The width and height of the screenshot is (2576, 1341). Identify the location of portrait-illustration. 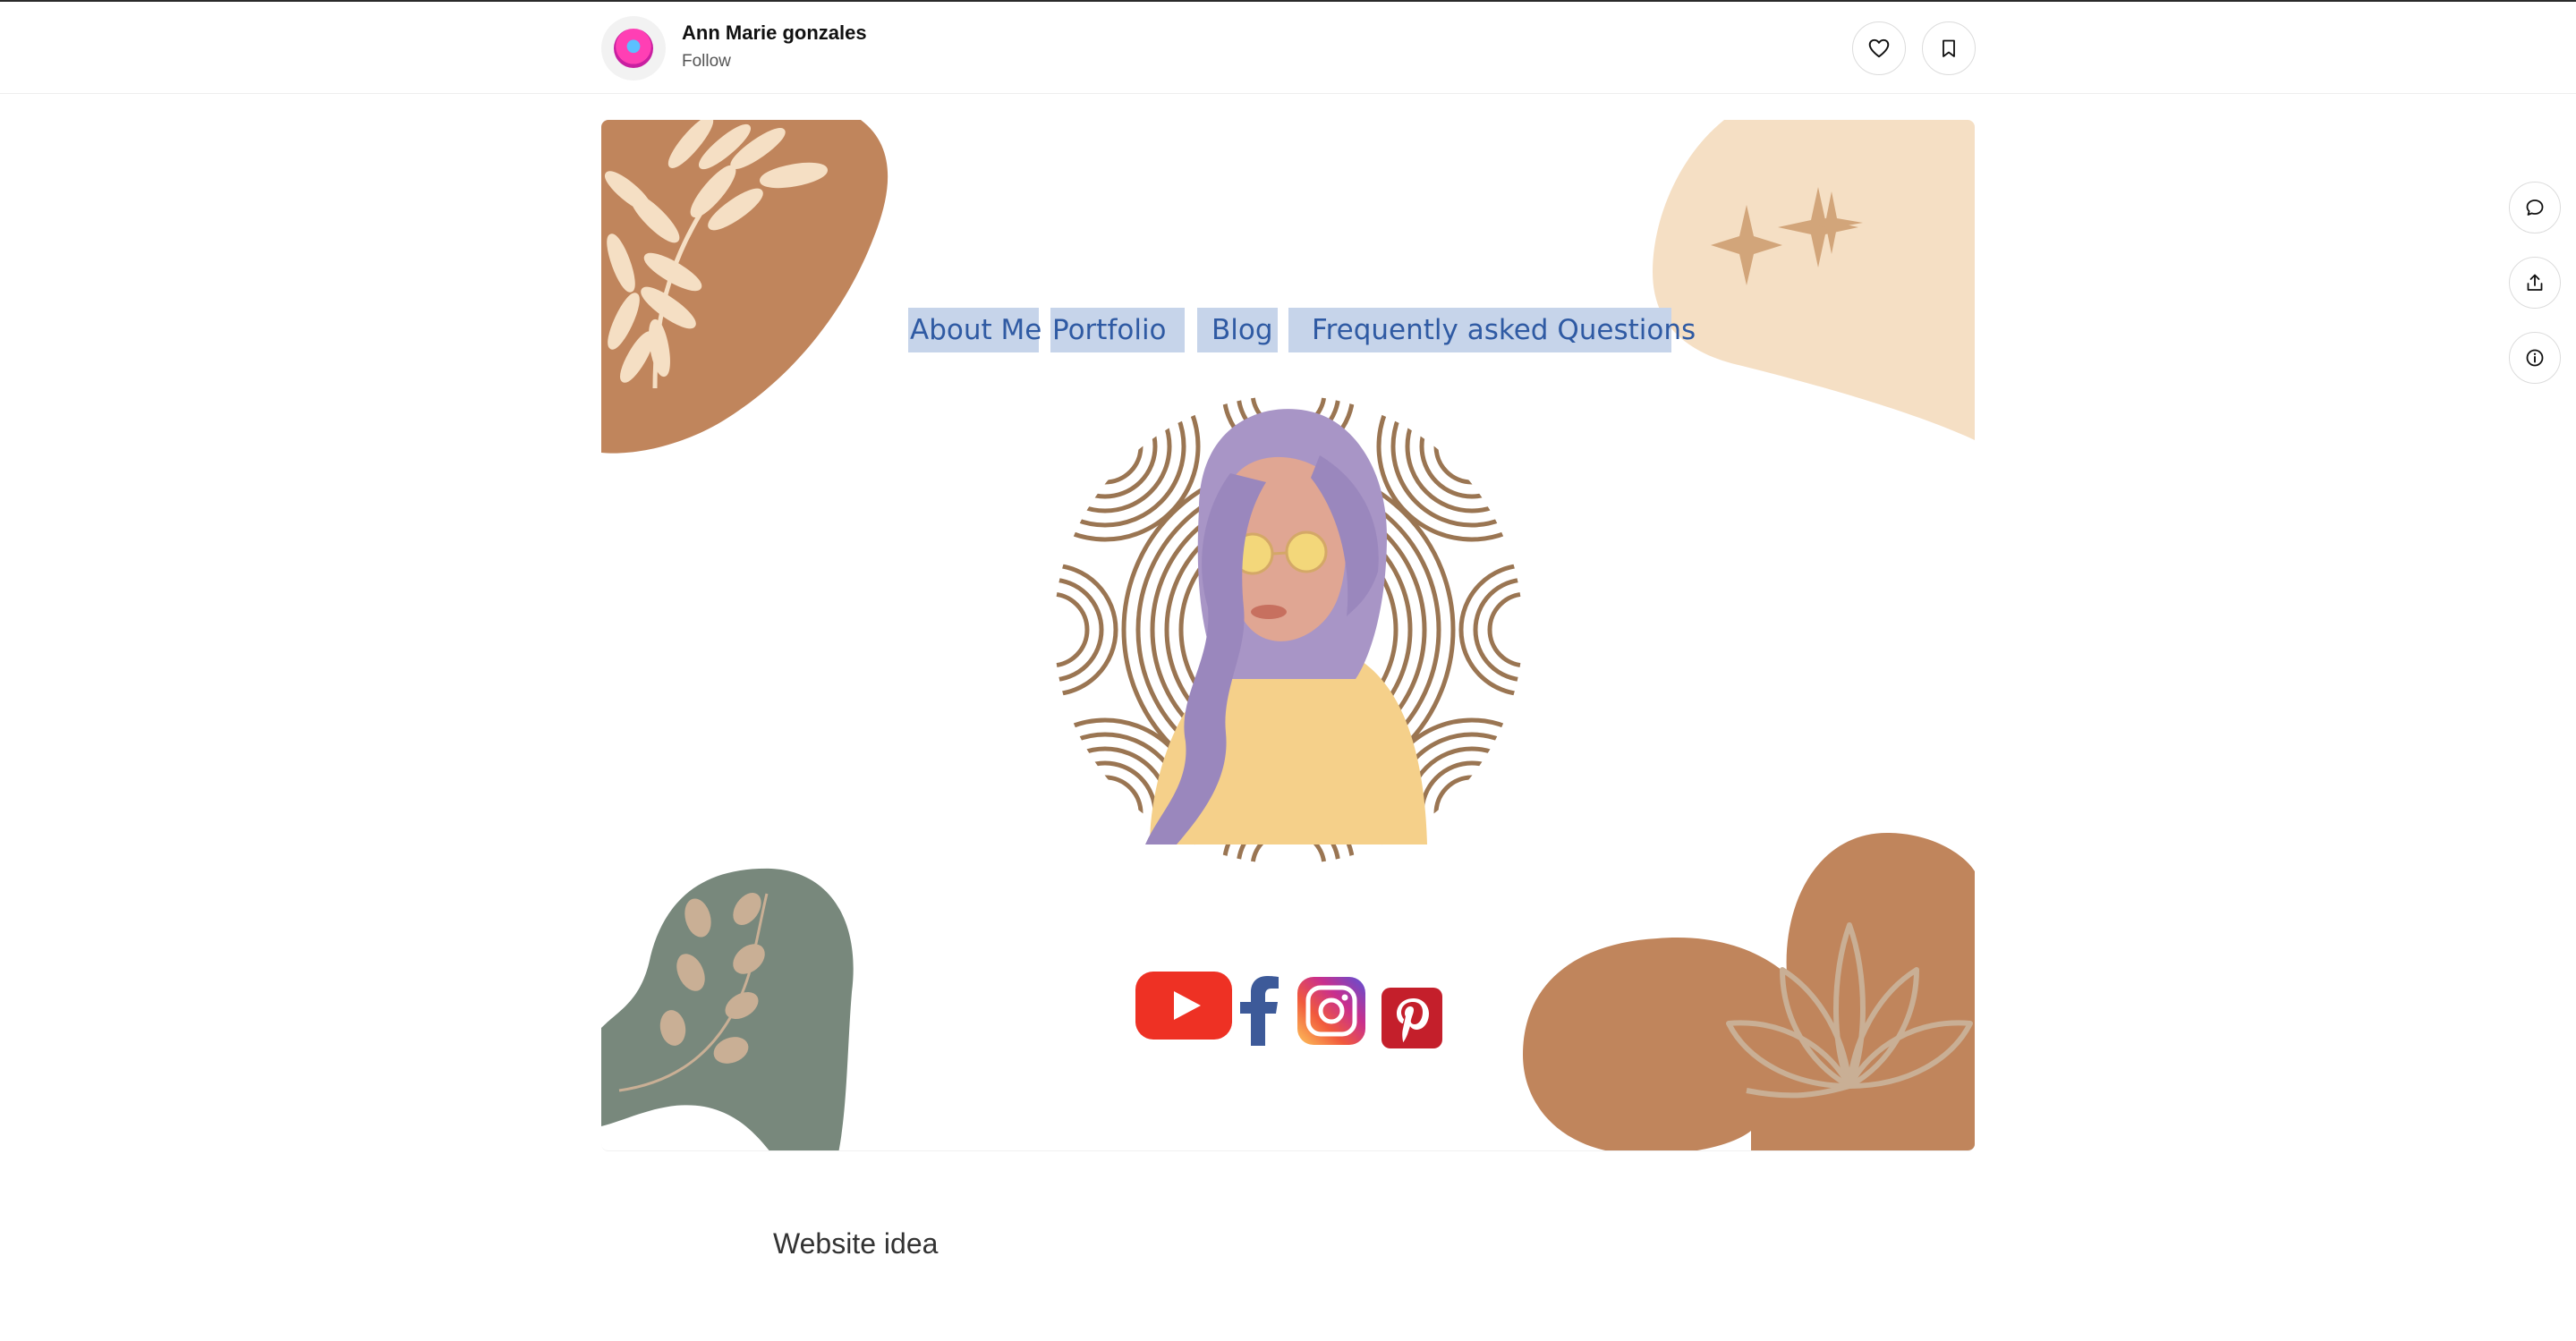
(1288, 629).